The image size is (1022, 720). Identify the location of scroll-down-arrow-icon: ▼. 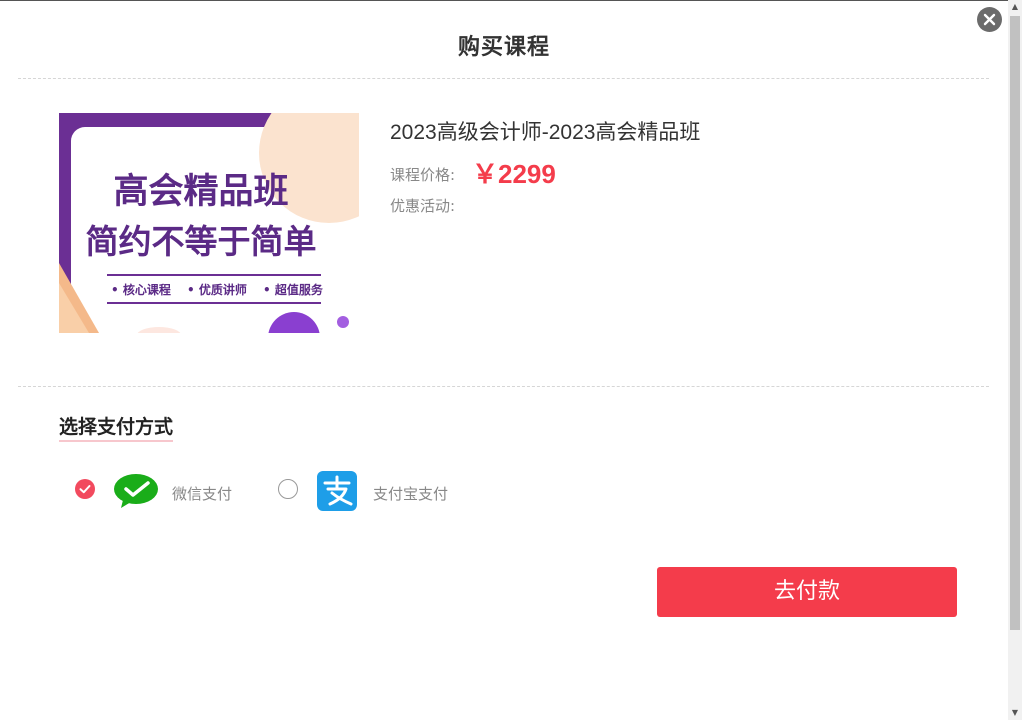
(1015, 713).